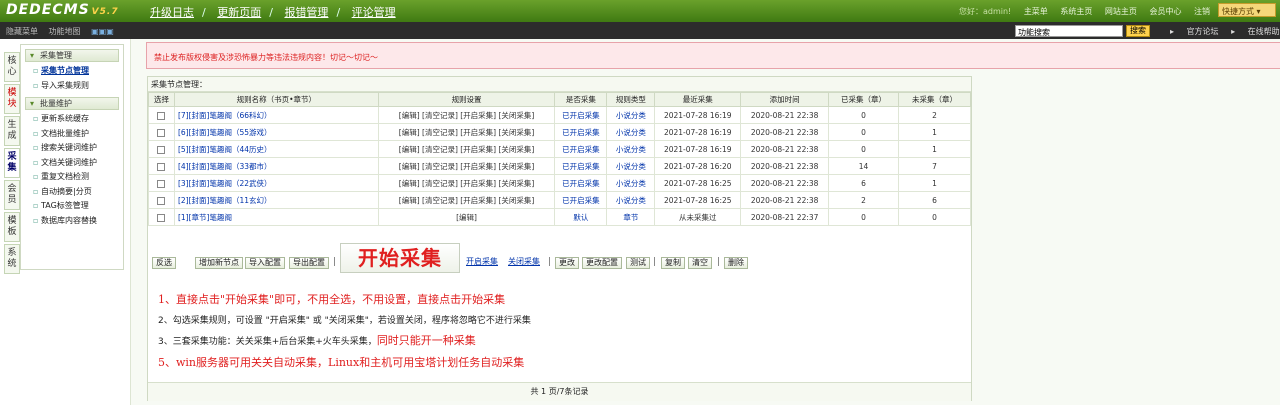 Image resolution: width=1280 pixels, height=405 pixels. What do you see at coordinates (219, 263) in the screenshot?
I see `add-node-button: 增加新节点` at bounding box center [219, 263].